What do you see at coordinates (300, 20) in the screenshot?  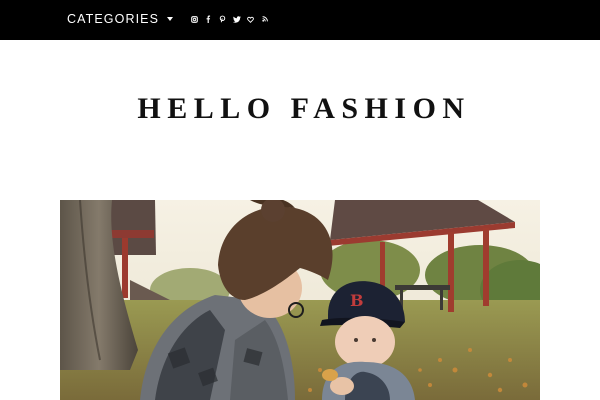 I see `top-navigation-bar: CATEGORIES` at bounding box center [300, 20].